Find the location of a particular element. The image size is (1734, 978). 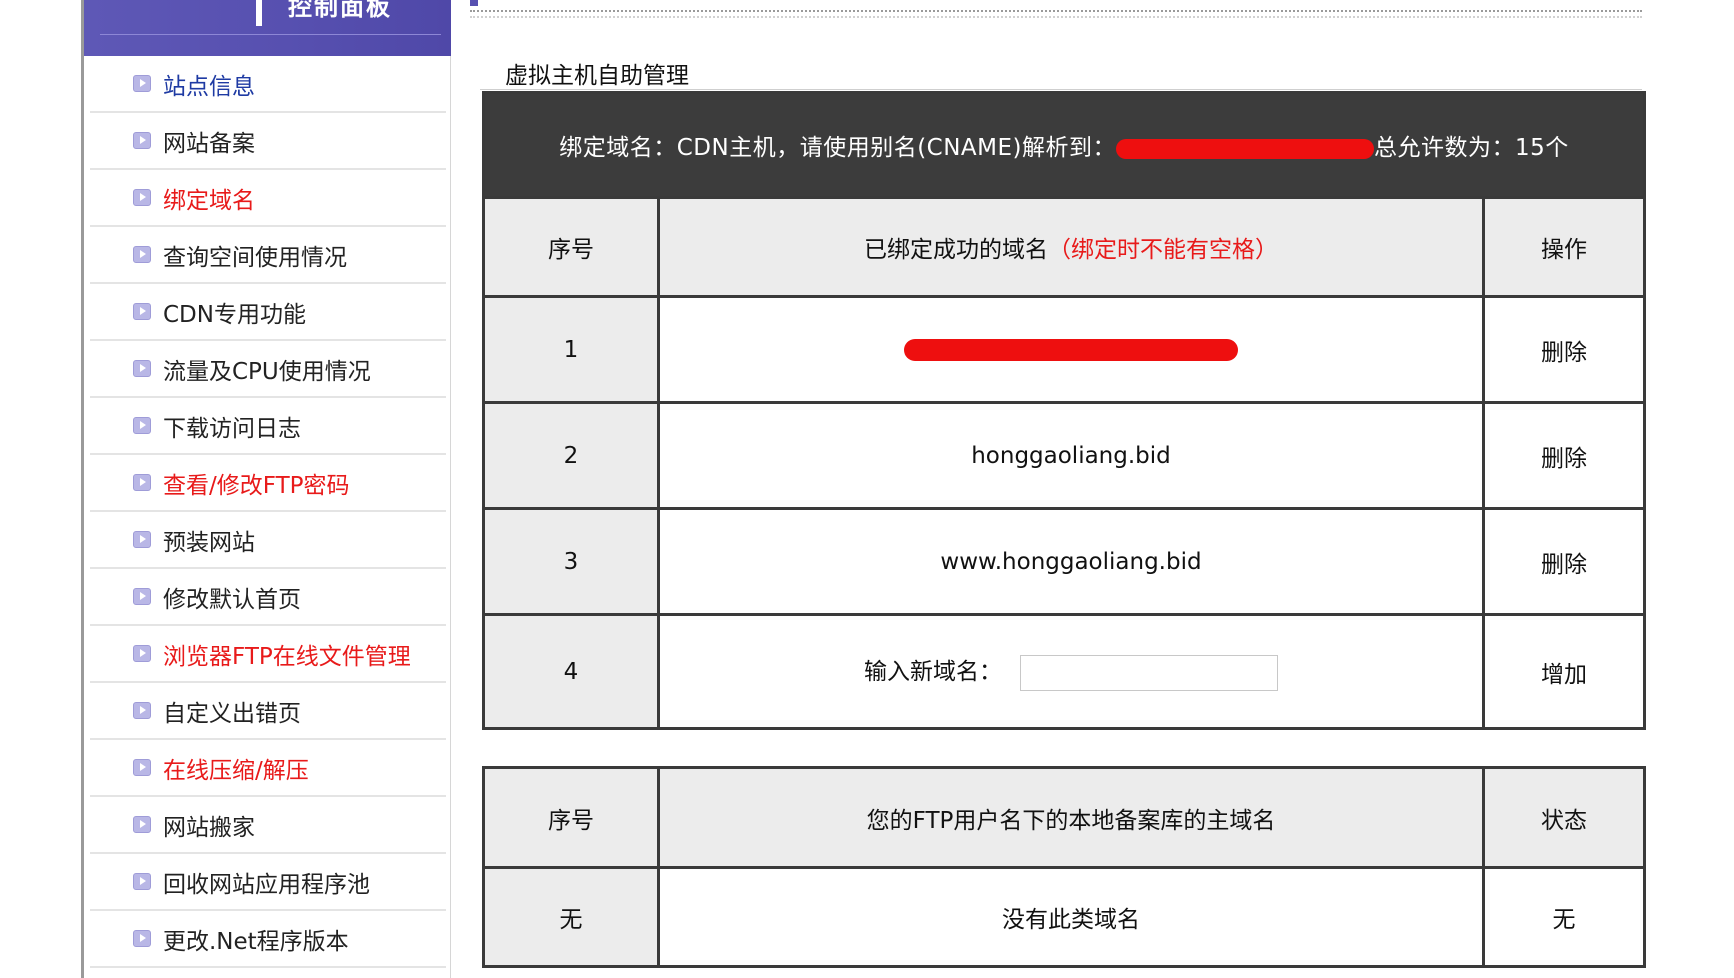

sidebar-item-label: 查看/修改FTP密码 is located at coordinates (256, 485).